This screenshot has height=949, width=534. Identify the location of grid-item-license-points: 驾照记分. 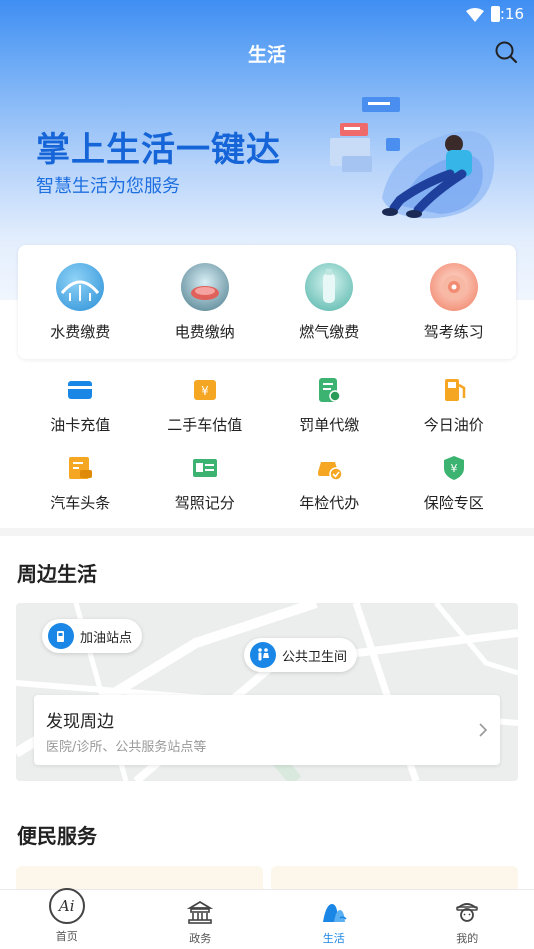
(205, 487).